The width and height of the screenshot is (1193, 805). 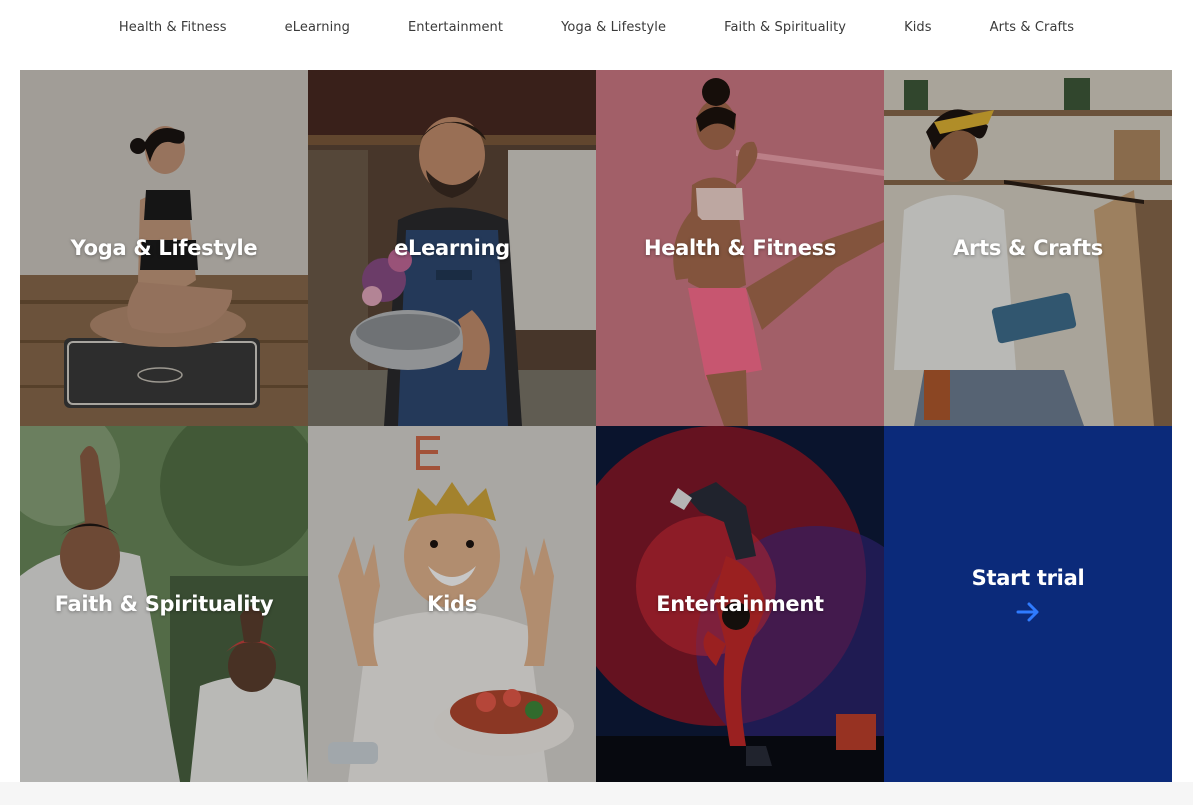 I want to click on tile-label: eLearning, so click(x=452, y=248).